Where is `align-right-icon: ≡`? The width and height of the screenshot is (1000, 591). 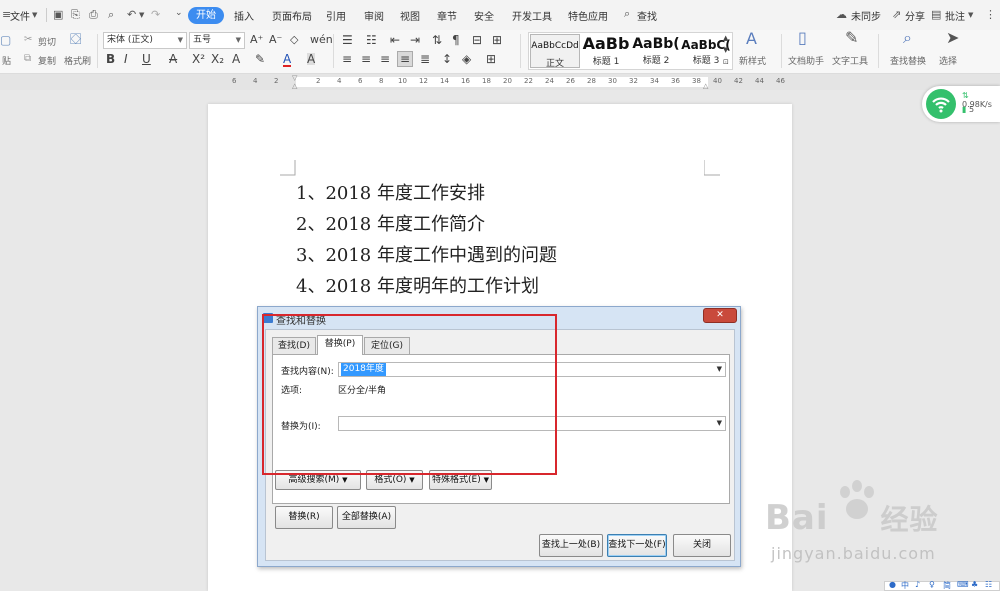 align-right-icon: ≡ is located at coordinates (385, 59).